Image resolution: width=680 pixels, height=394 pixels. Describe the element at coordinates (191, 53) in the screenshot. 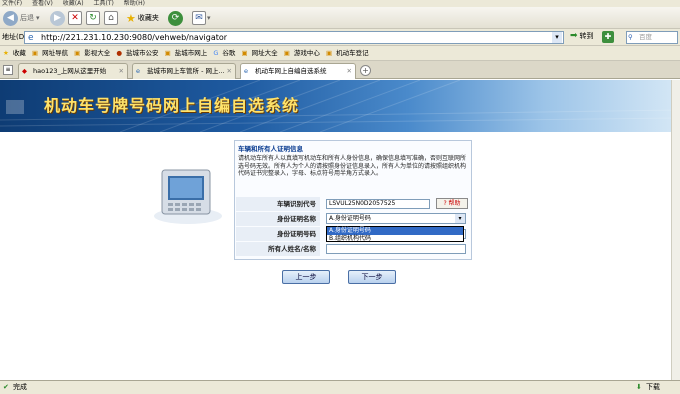

I see `fav-item-online: 盐城市网上` at that location.